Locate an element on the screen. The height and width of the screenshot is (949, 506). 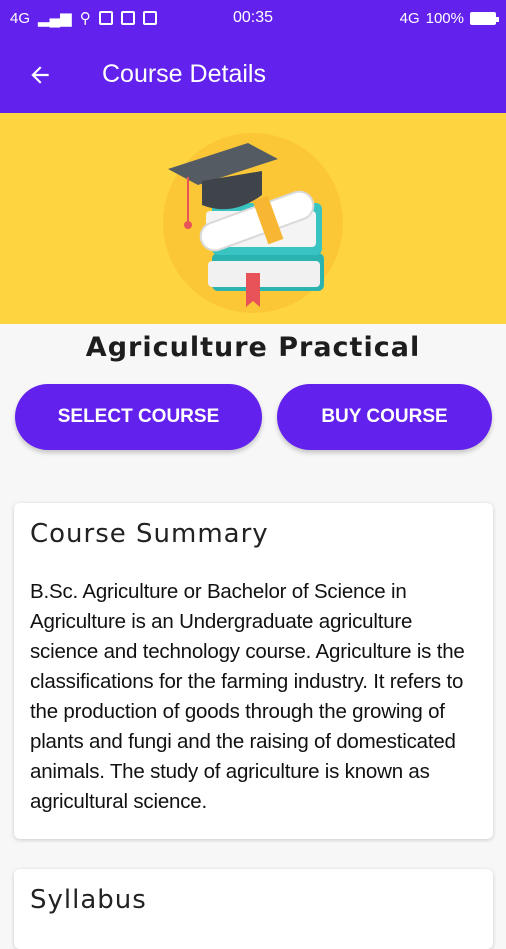
page-title: Course Details is located at coordinates (184, 74).